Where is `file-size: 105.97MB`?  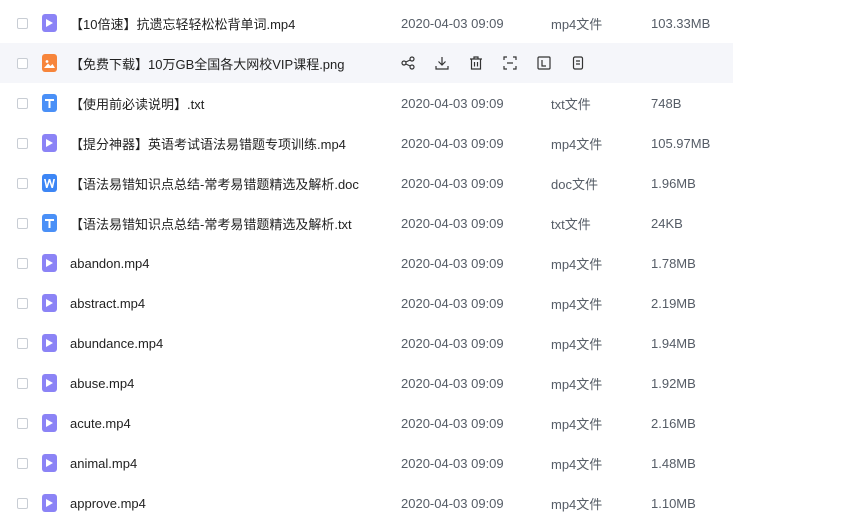 file-size: 105.97MB is located at coordinates (681, 143).